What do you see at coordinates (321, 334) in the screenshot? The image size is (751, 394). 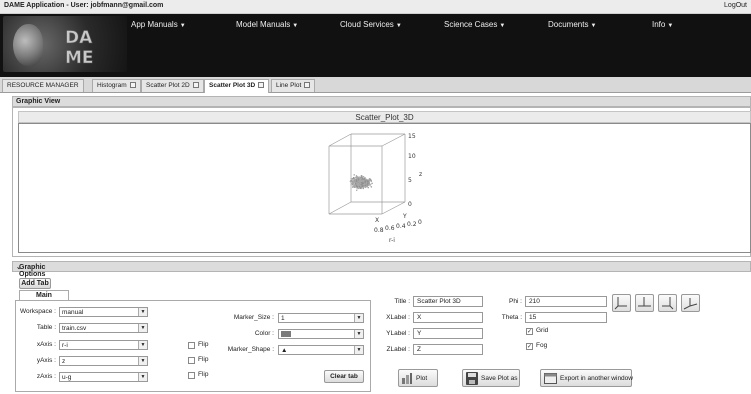 I see `color-select: ▼` at bounding box center [321, 334].